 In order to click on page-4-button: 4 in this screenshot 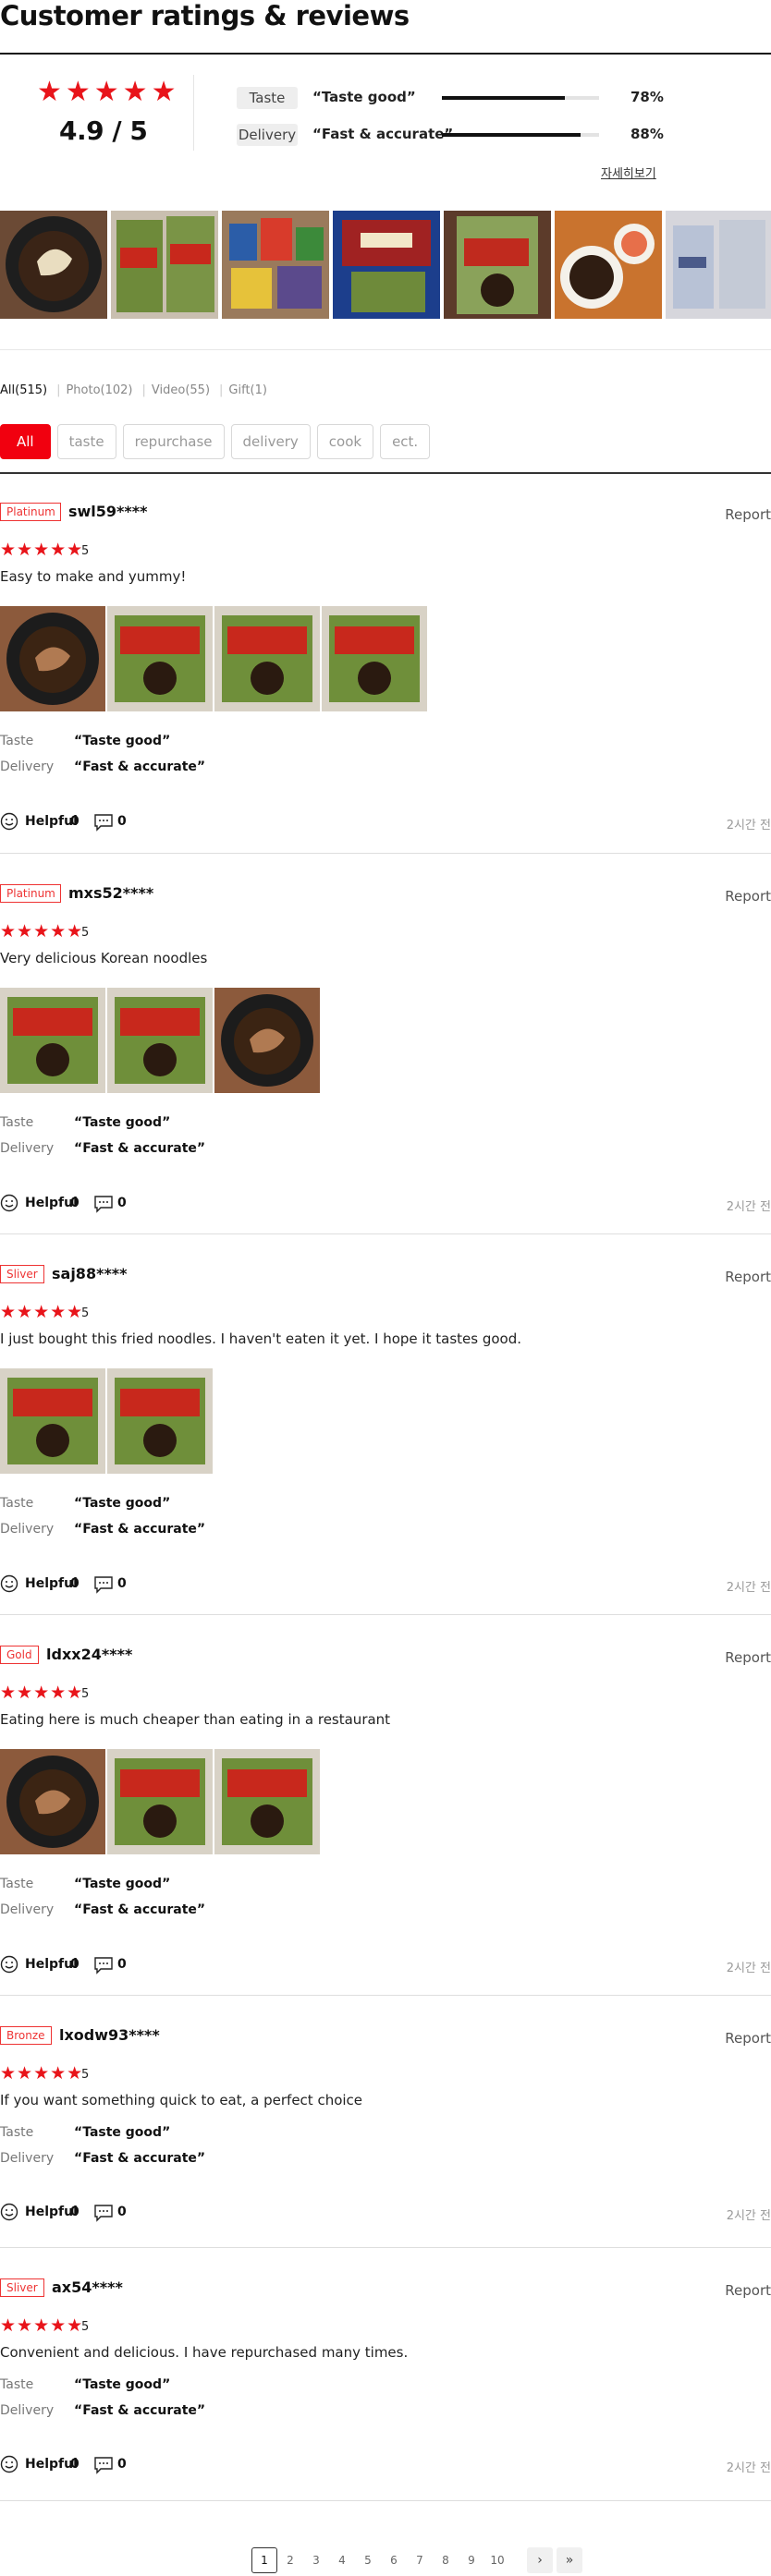, I will do `click(342, 2560)`.